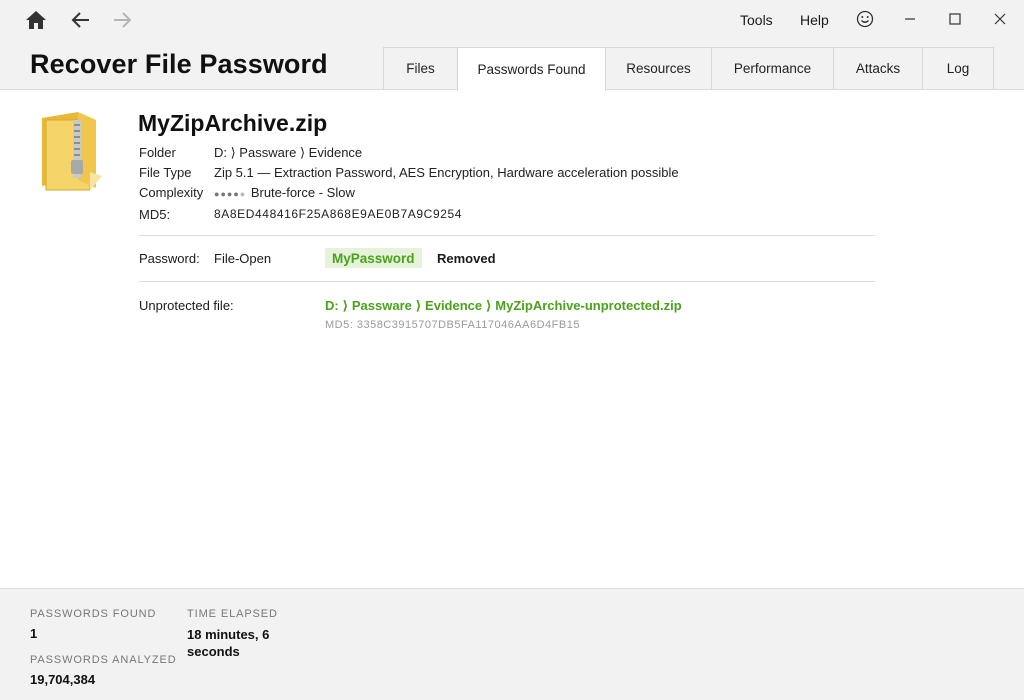 This screenshot has width=1024, height=700. I want to click on time-elapsed-value: 18 minutes, 6 seconds, so click(228, 643).